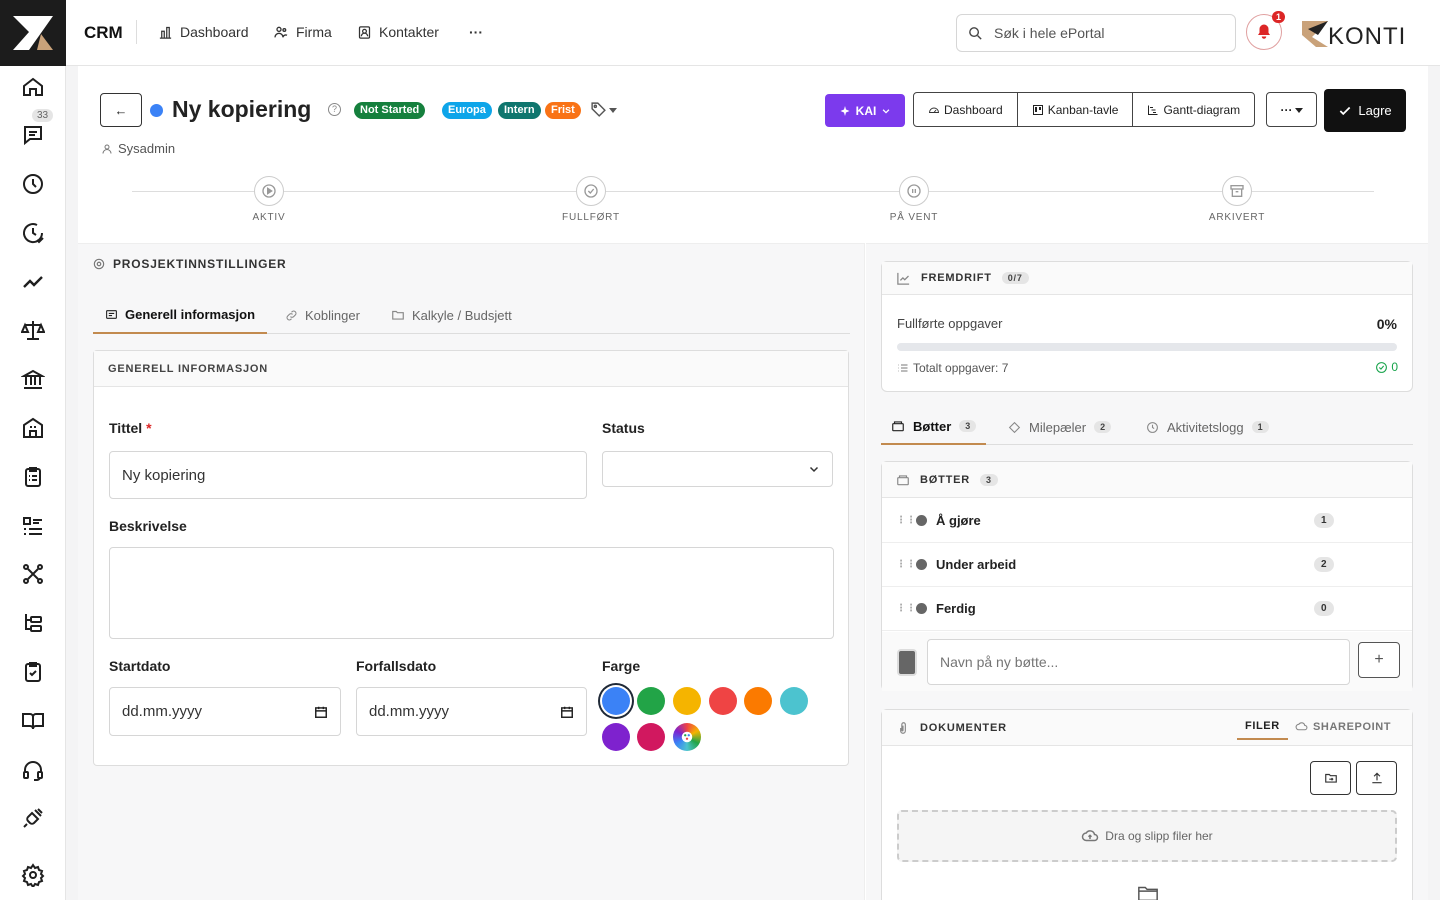 The height and width of the screenshot is (900, 1440). What do you see at coordinates (1147, 521) in the screenshot?
I see `list-item: ⋮⋮ Å gjøre 1` at bounding box center [1147, 521].